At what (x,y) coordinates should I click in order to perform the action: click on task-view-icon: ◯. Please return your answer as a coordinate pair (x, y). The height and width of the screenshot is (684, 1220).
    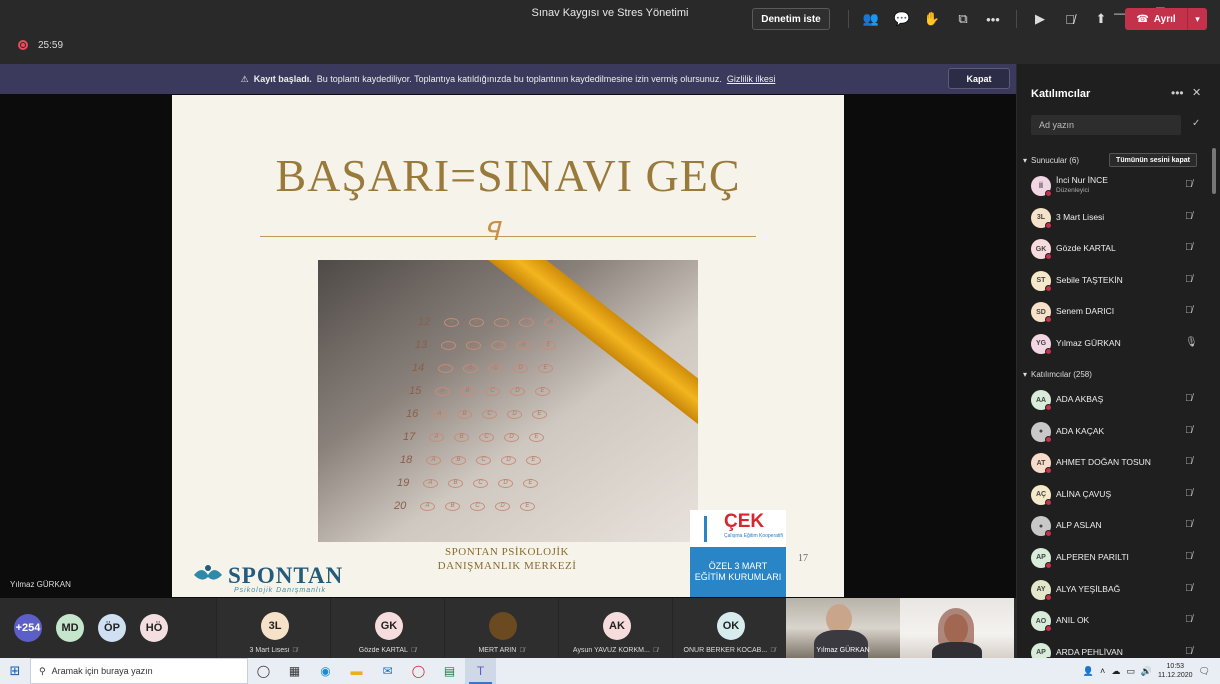
    Looking at the image, I should click on (263, 671).